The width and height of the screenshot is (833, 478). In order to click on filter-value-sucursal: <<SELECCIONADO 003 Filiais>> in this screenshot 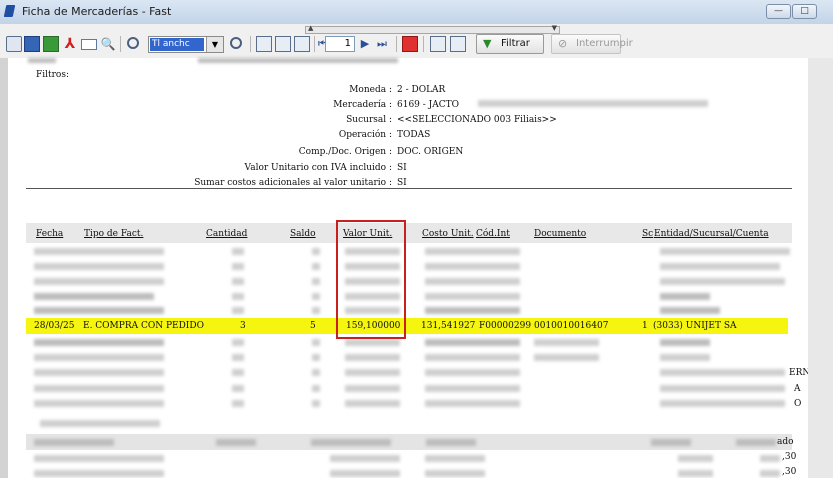, I will do `click(477, 120)`.